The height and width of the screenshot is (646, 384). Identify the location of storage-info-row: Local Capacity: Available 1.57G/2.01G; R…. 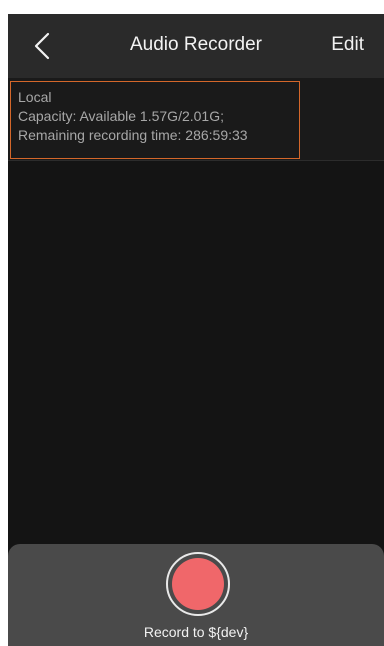
(196, 119).